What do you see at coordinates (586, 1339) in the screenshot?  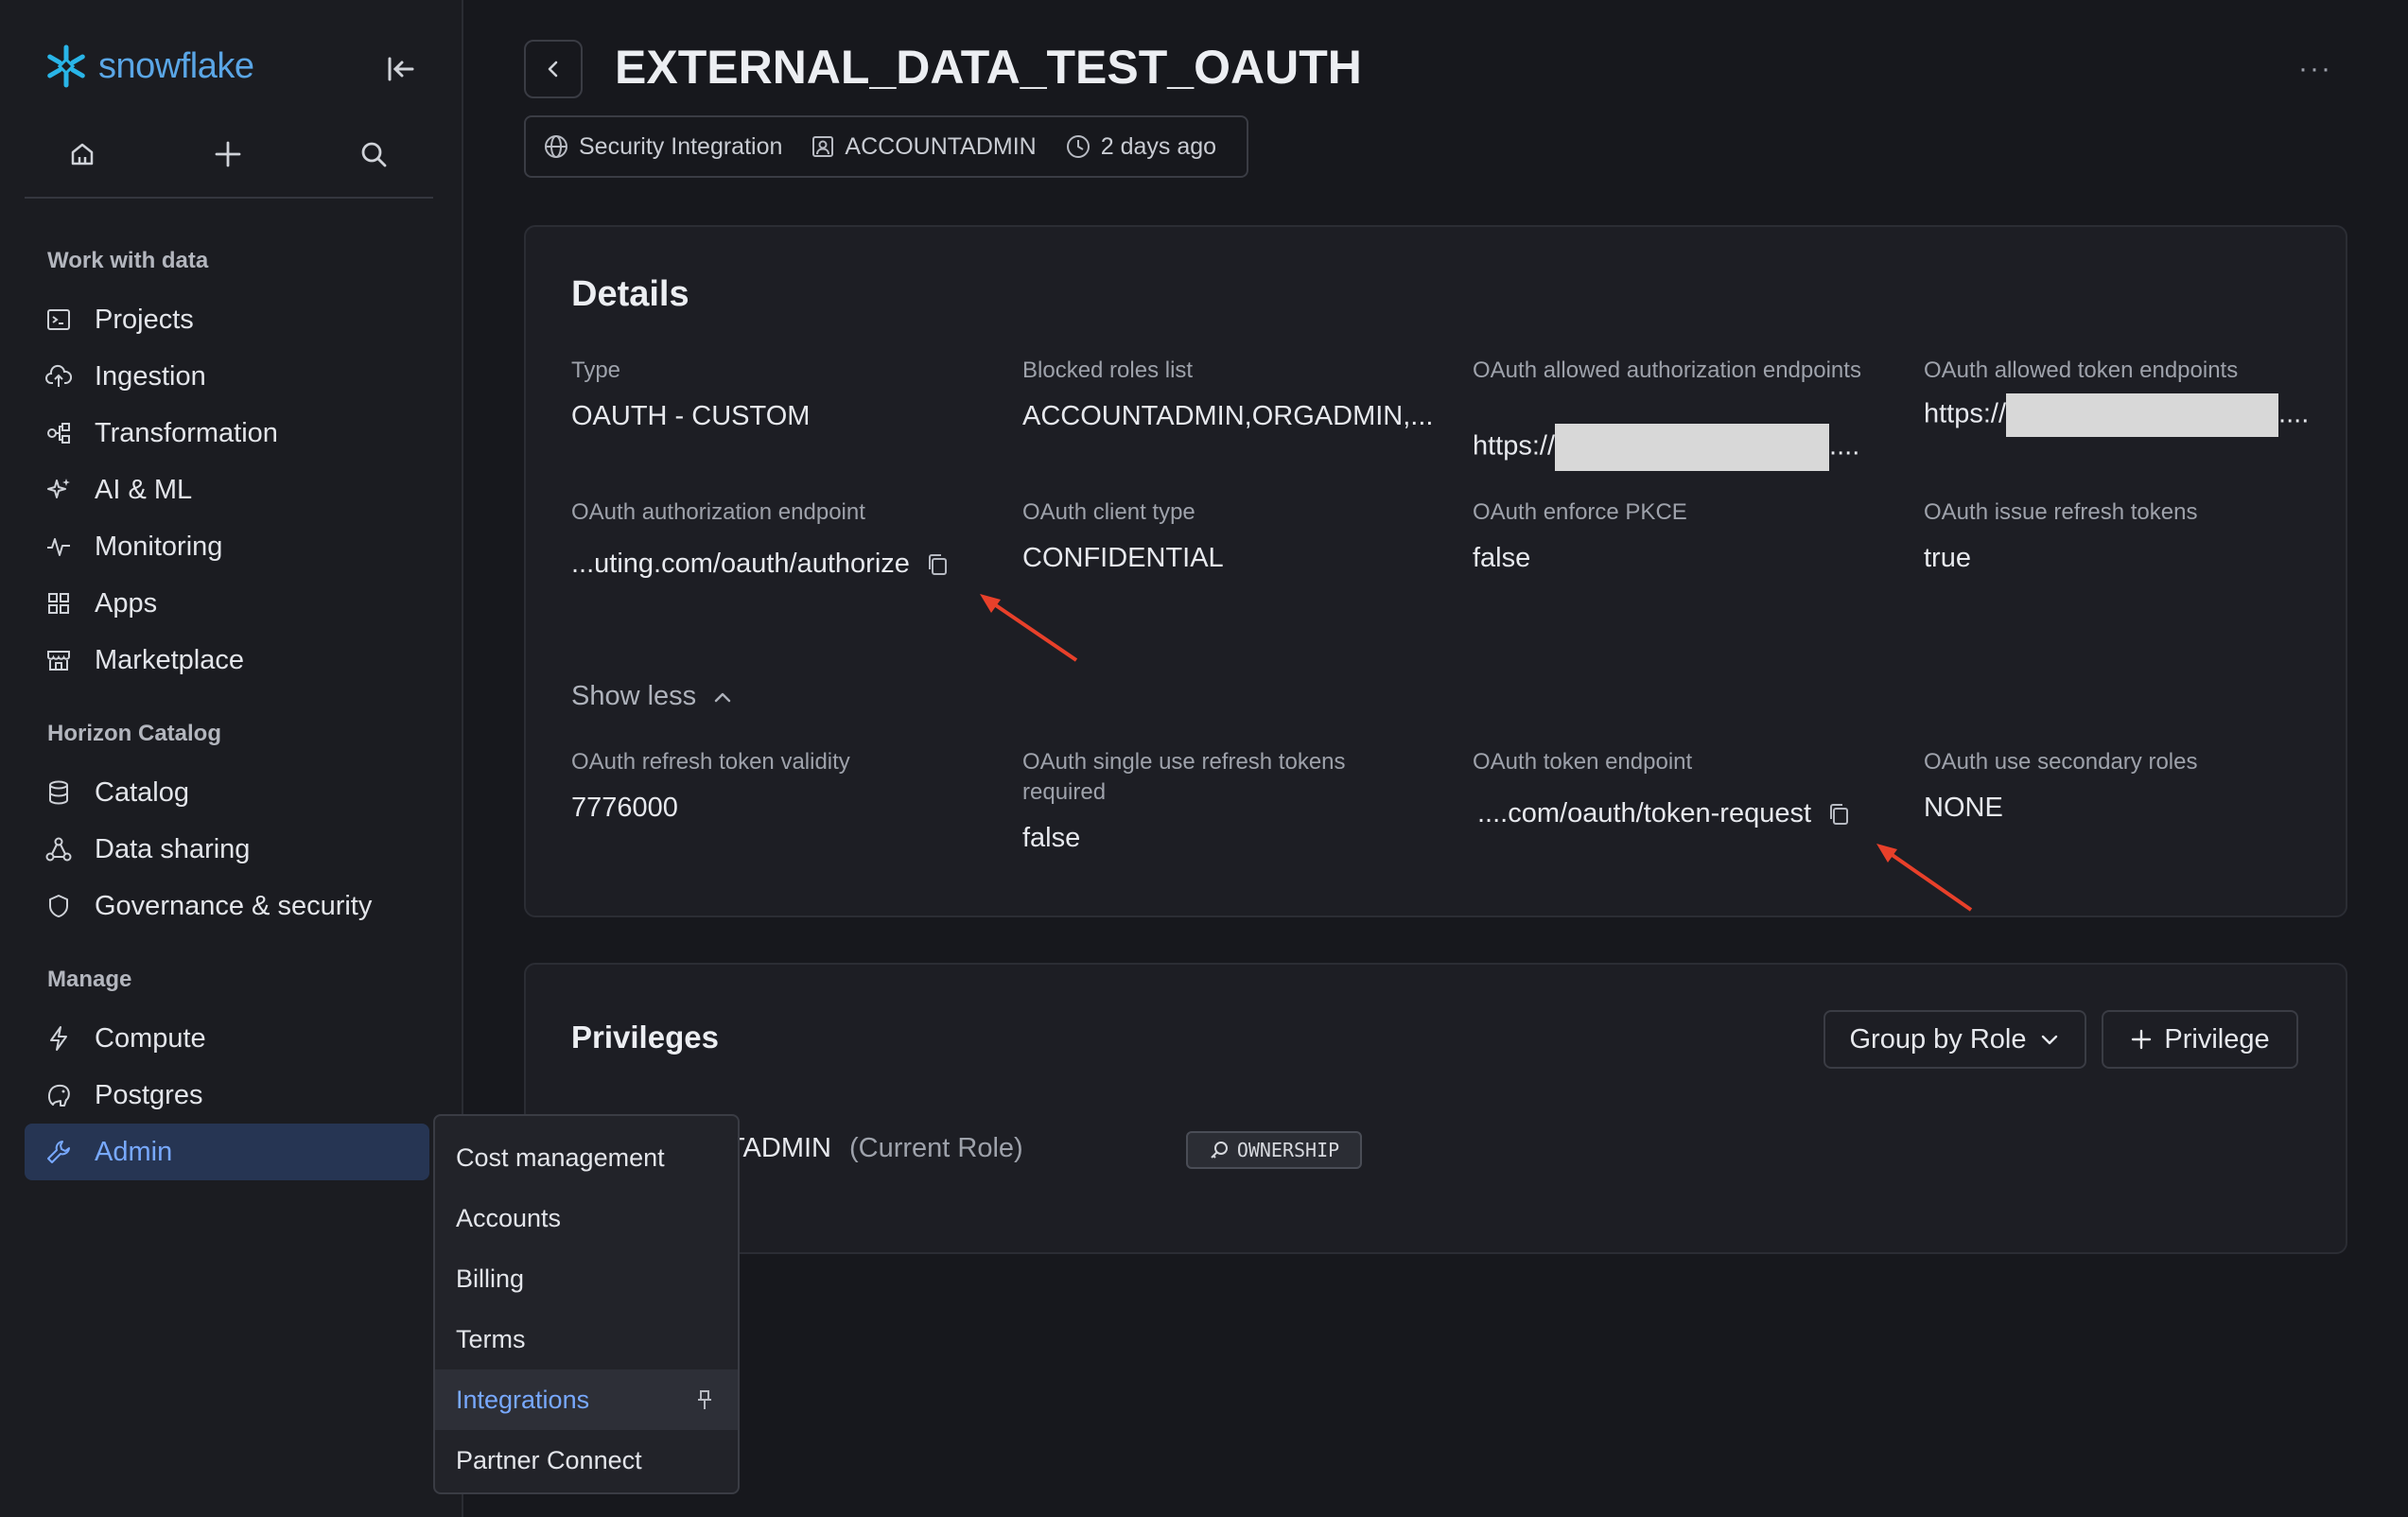 I see `submenu-item-terms: Terms` at bounding box center [586, 1339].